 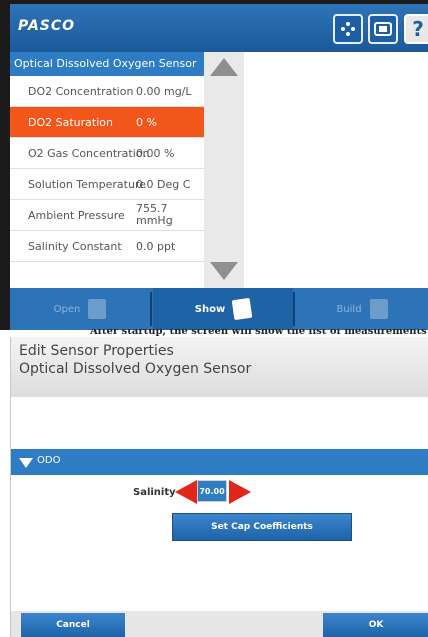 I want to click on section-header-odo: ODO, so click(x=219, y=462).